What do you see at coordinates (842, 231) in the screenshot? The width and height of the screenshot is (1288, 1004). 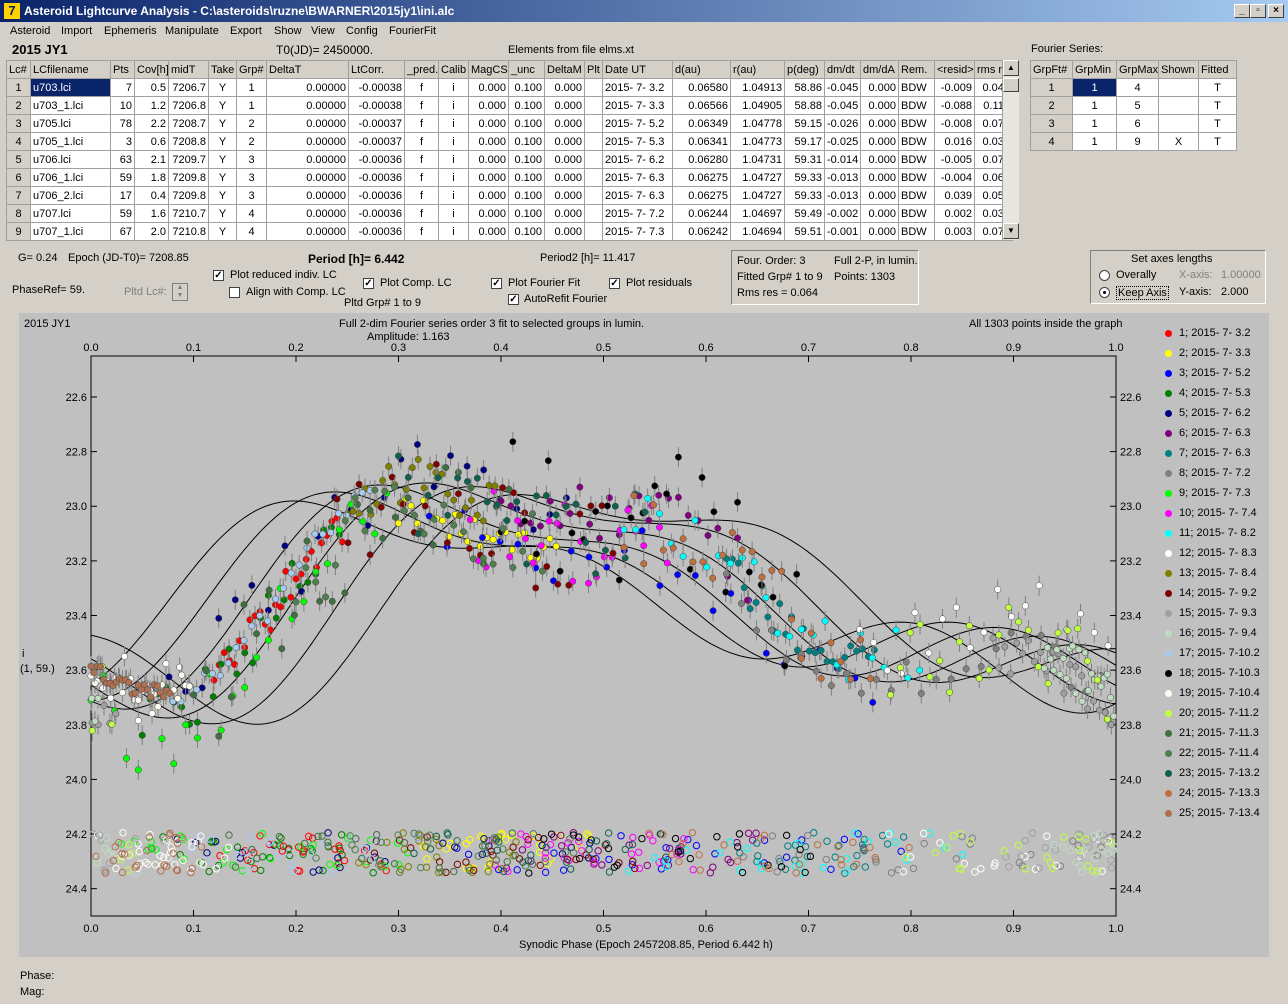 I see `table-cell: -0.001` at bounding box center [842, 231].